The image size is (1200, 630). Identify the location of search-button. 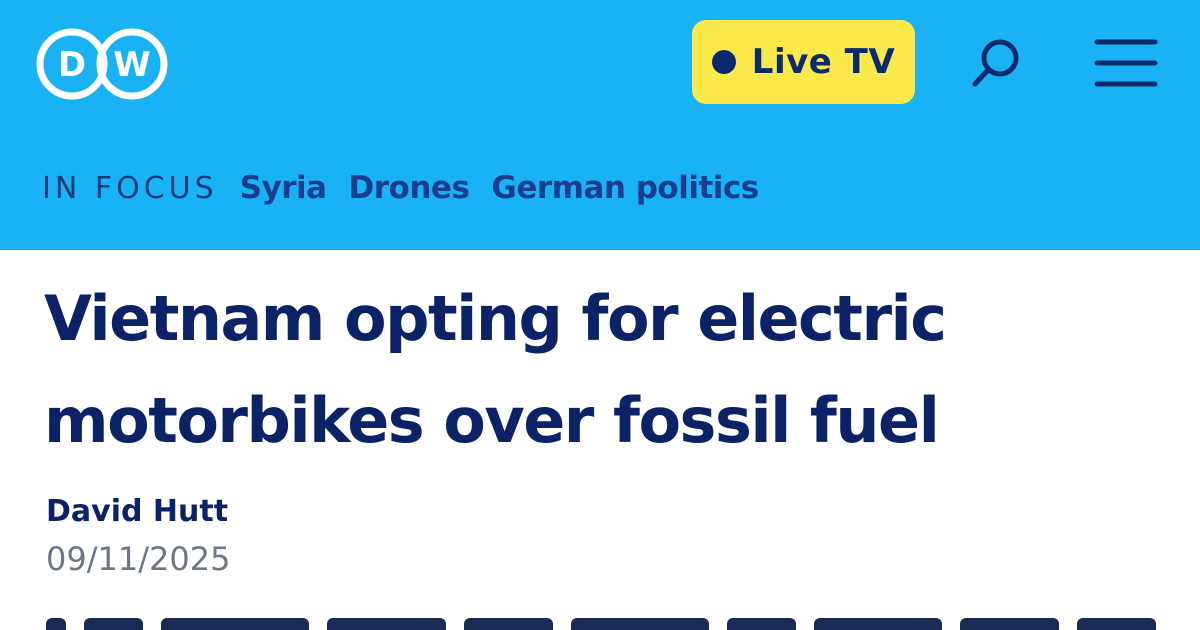
(996, 64).